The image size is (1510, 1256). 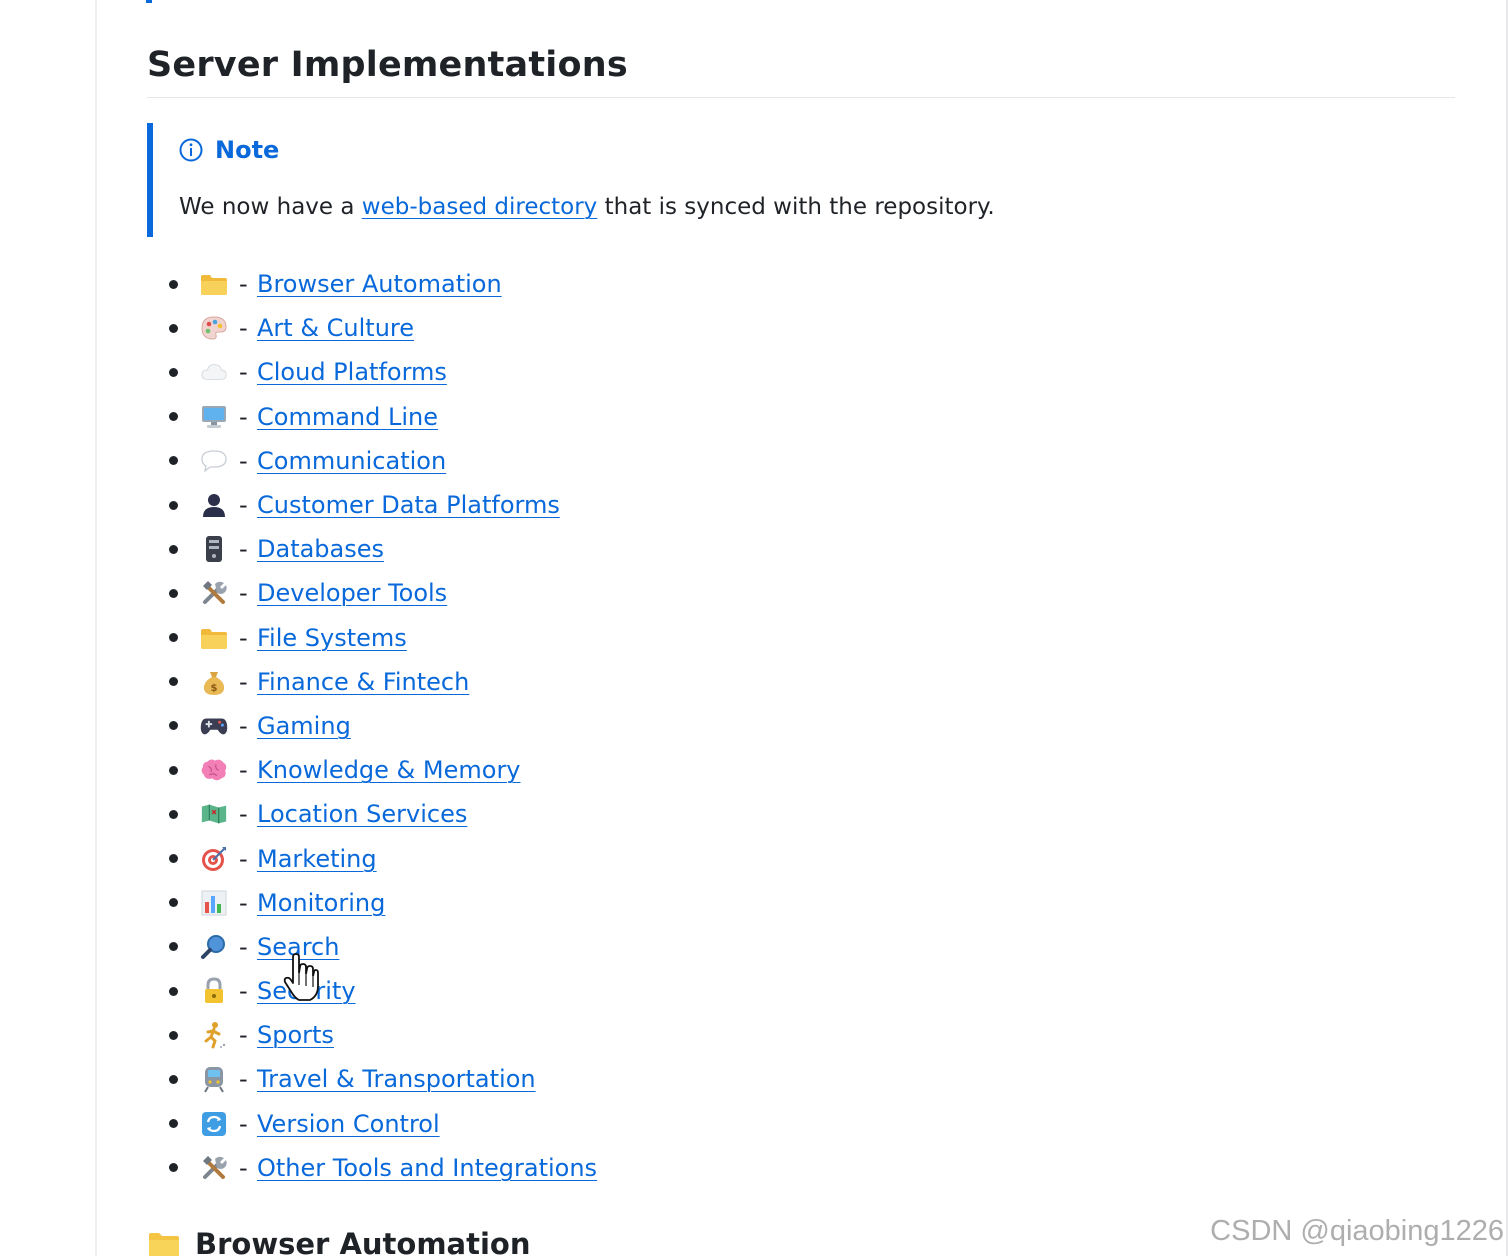 I want to click on cloud-icon, so click(x=214, y=372).